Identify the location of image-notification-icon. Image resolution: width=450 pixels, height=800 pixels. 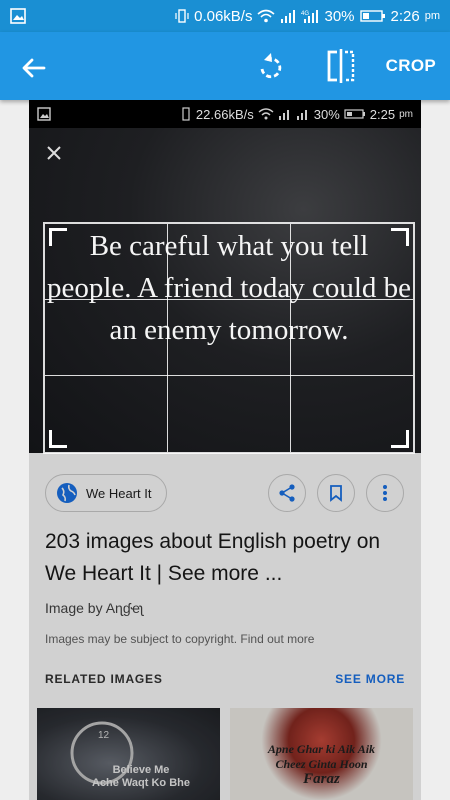
(18, 16).